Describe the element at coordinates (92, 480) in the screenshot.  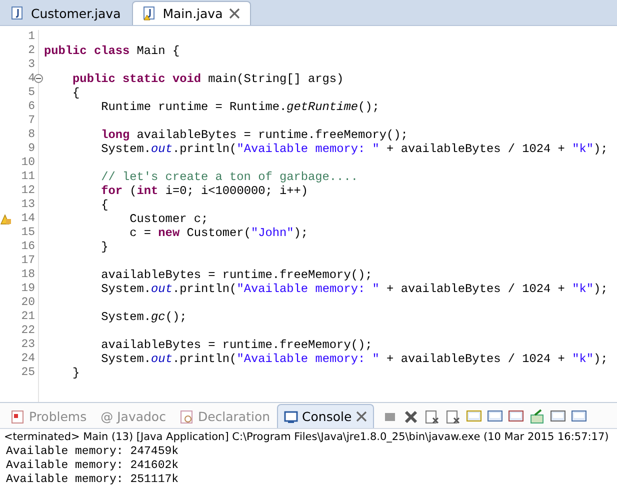
I see `console-output: Available memory: 251117k` at that location.